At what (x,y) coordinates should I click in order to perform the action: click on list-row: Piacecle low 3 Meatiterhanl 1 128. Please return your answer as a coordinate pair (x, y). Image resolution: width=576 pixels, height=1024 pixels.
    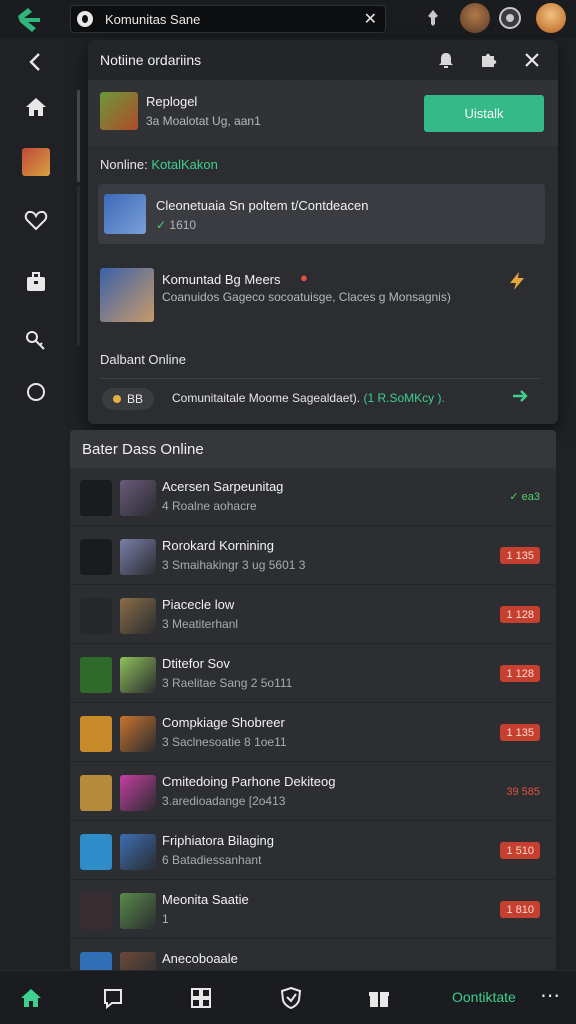
    Looking at the image, I should click on (313, 615).